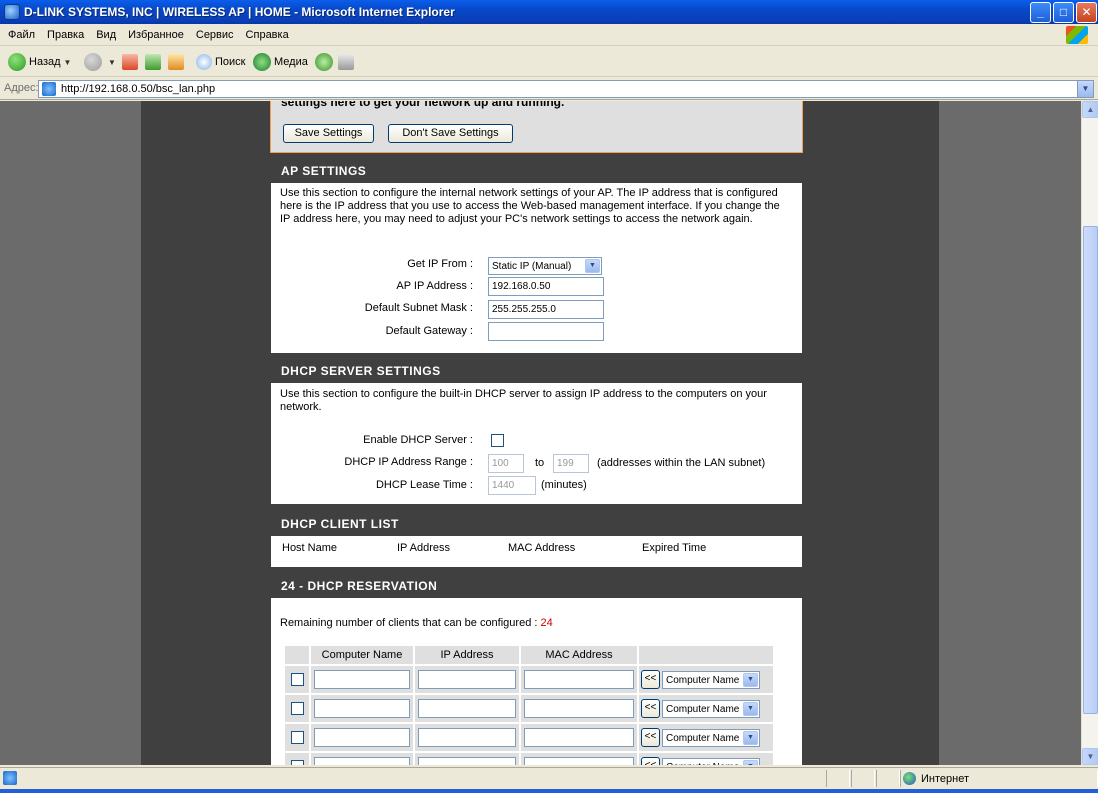 This screenshot has width=1098, height=793. I want to click on address-dropdown-icon: ▼, so click(1085, 89).